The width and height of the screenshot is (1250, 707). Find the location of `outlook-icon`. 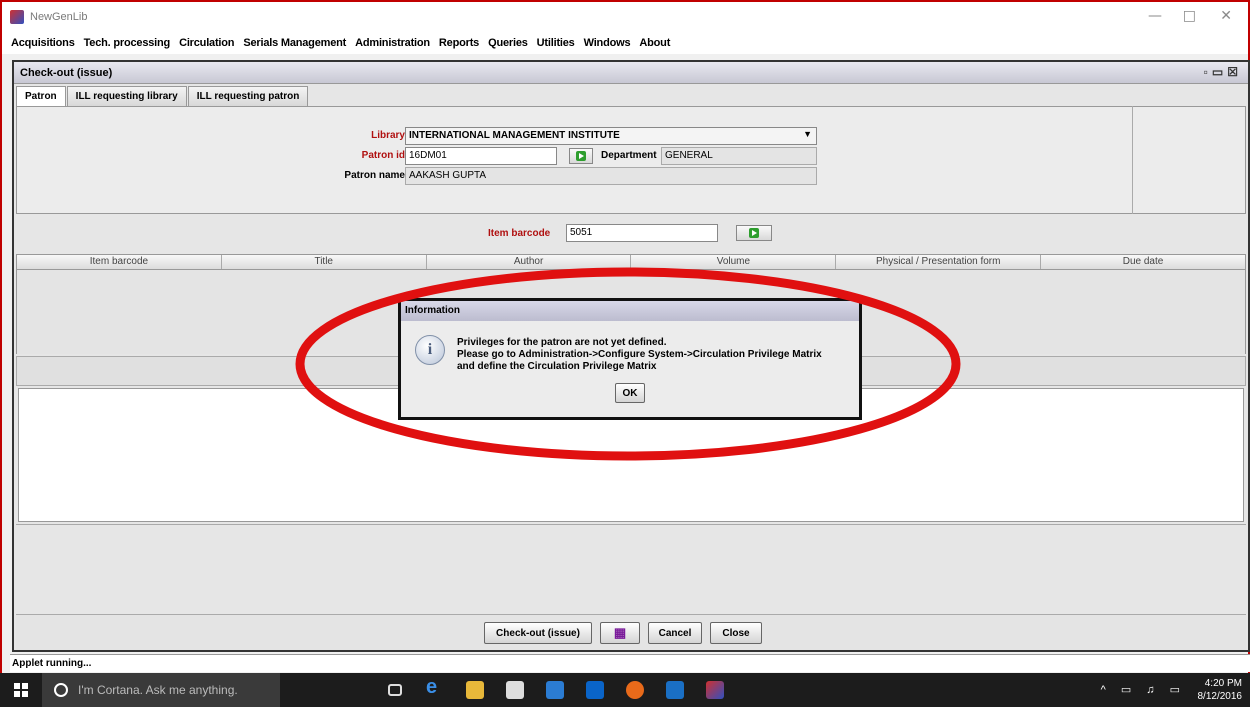

outlook-icon is located at coordinates (555, 690).